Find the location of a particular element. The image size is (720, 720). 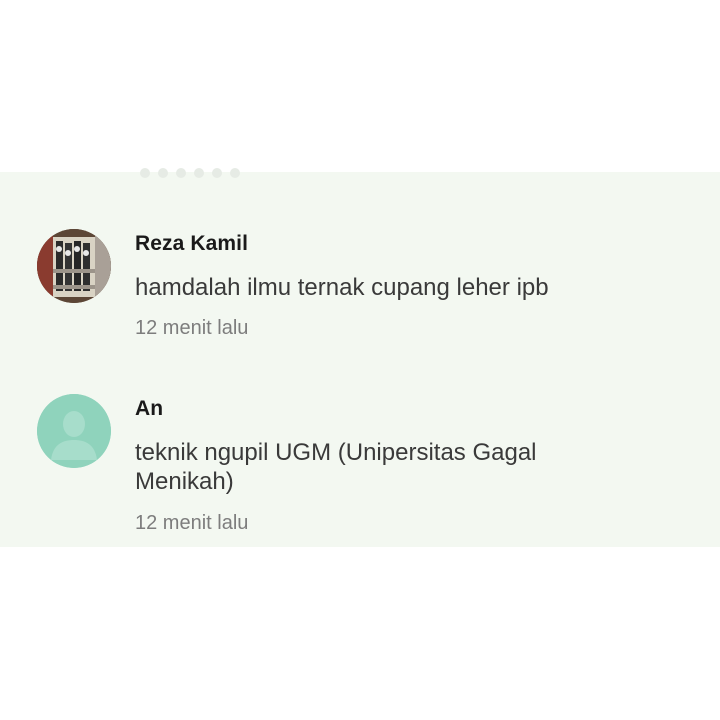

comment-author: Reza Kamil is located at coordinates (191, 244).